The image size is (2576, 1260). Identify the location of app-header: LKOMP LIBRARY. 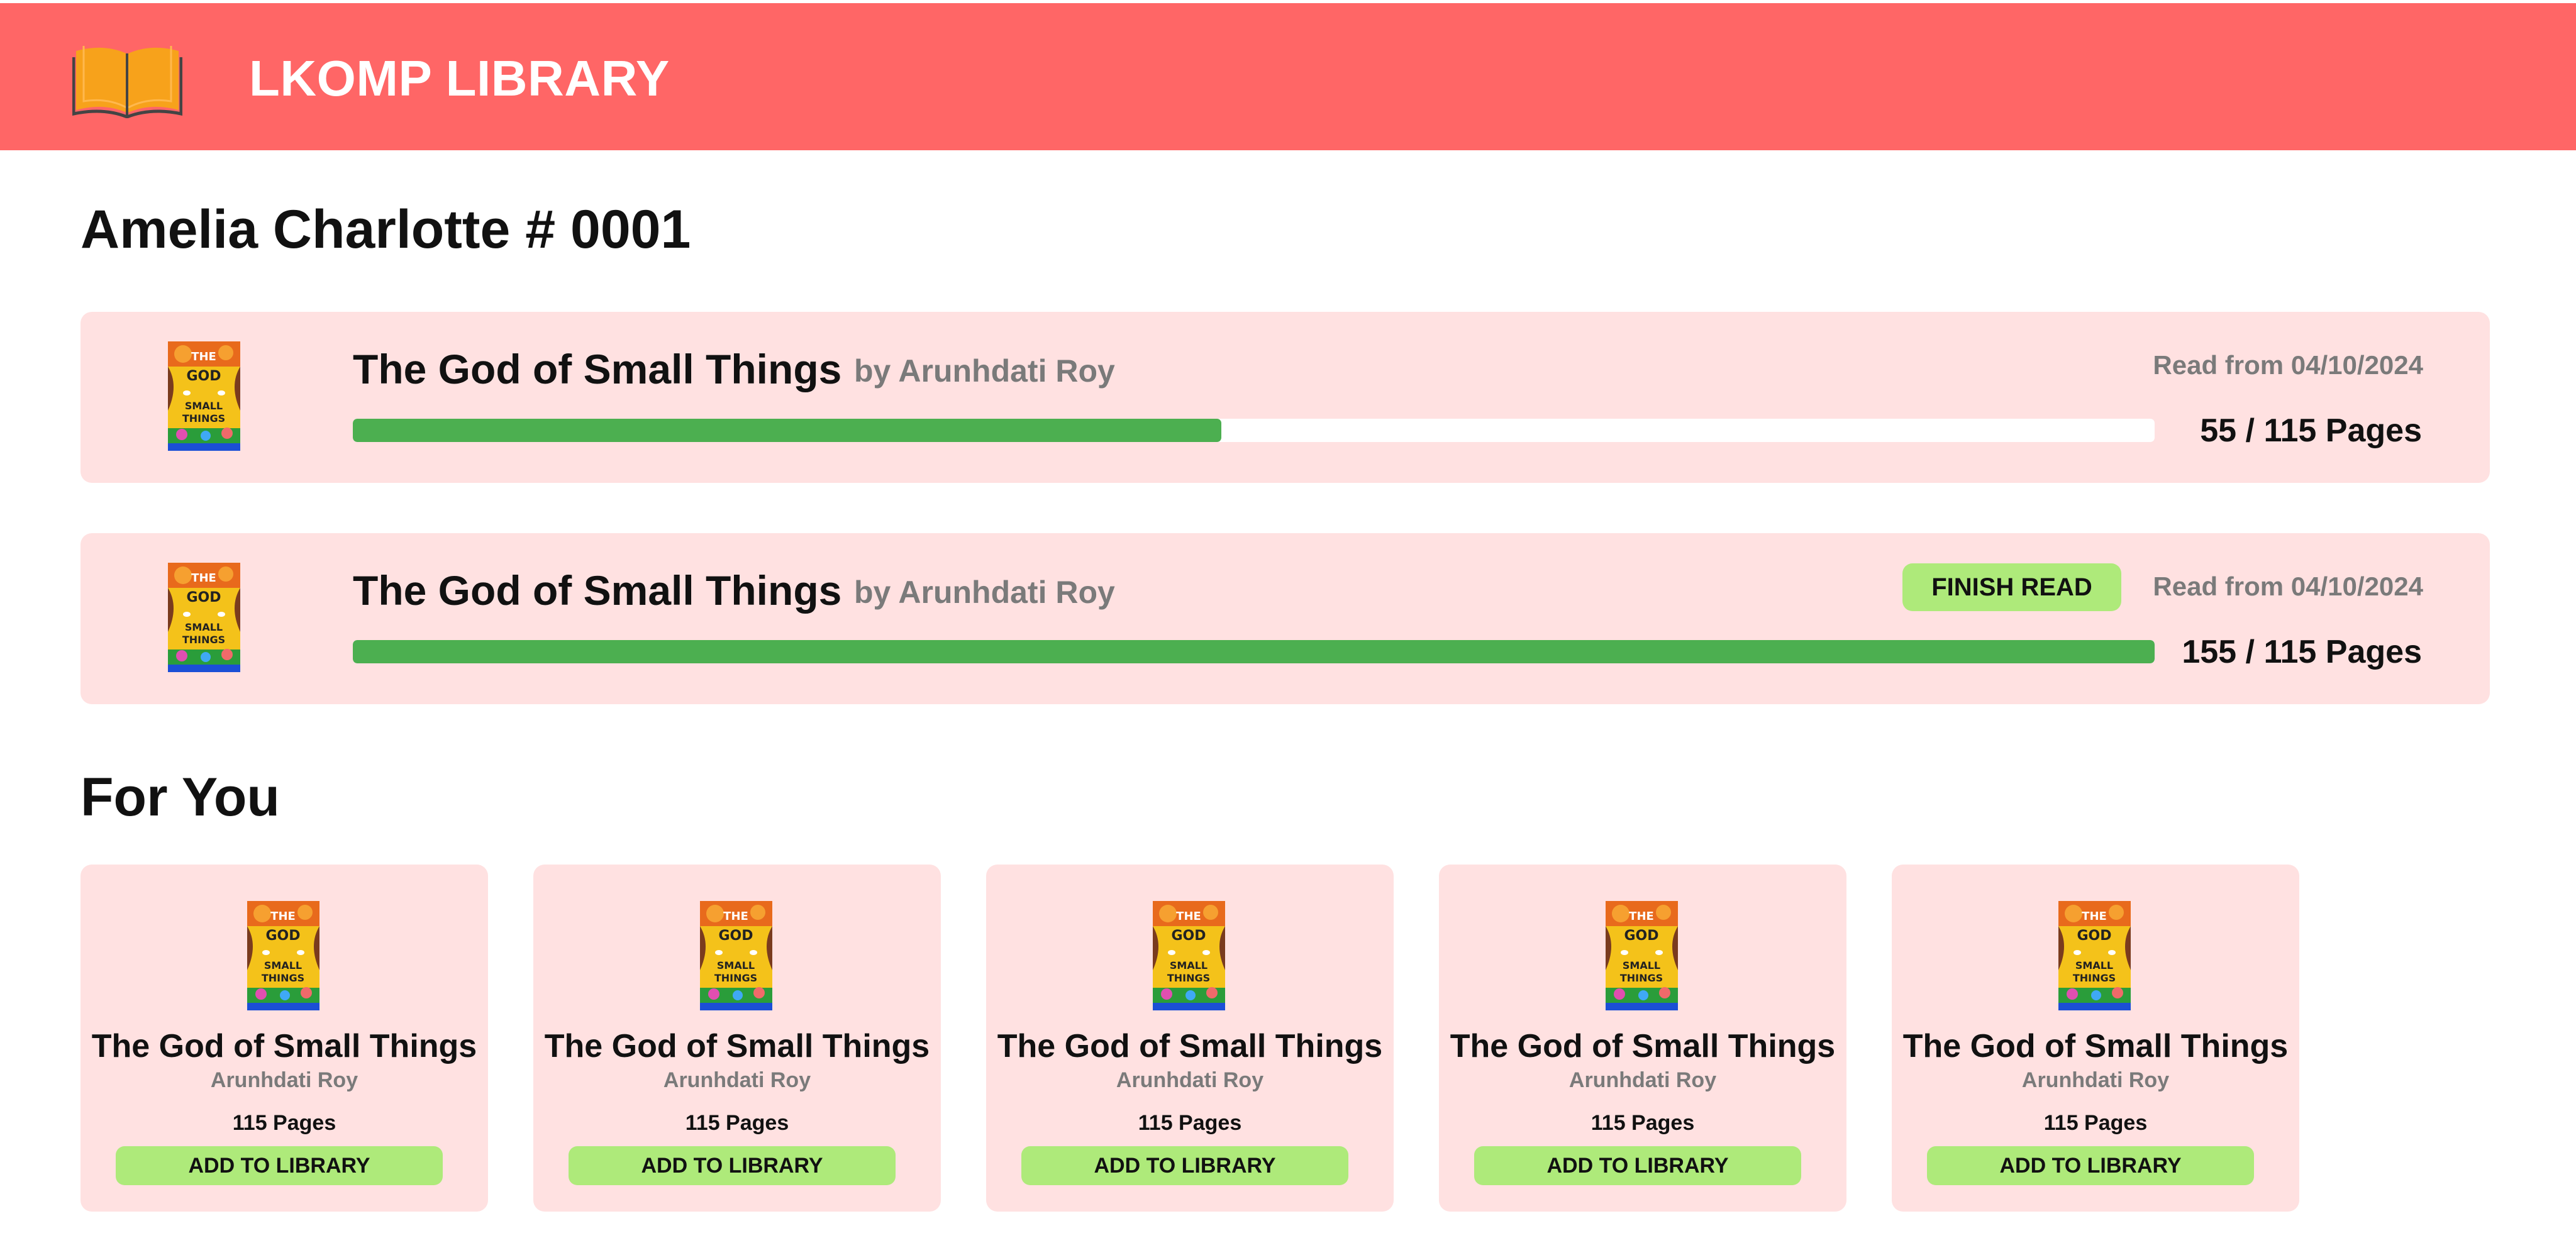
(1288, 76).